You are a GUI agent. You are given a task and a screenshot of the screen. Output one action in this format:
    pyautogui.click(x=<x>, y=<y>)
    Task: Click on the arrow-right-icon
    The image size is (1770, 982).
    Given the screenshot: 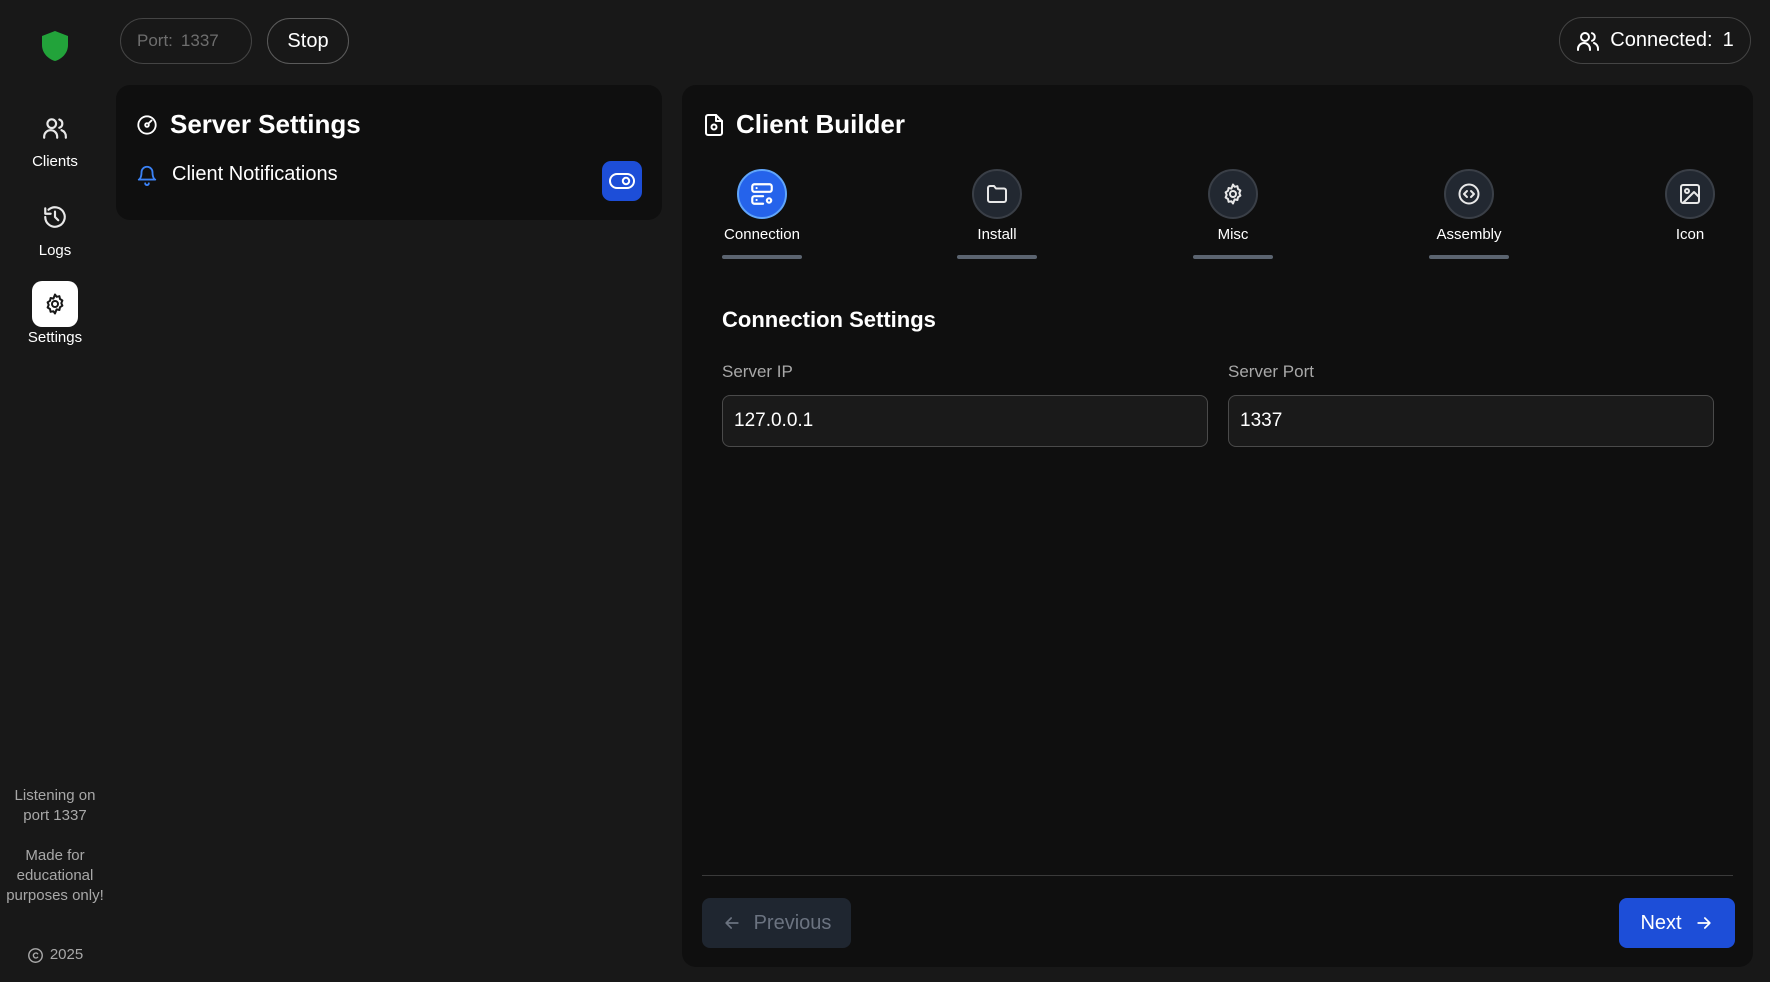 What is the action you would take?
    pyautogui.click(x=1704, y=923)
    